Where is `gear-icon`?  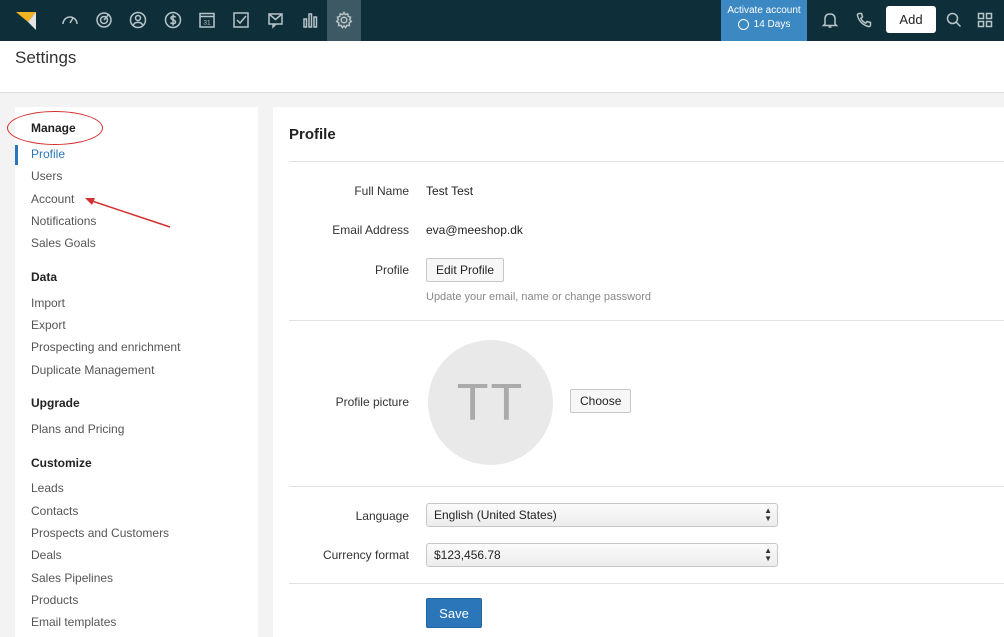 gear-icon is located at coordinates (344, 20).